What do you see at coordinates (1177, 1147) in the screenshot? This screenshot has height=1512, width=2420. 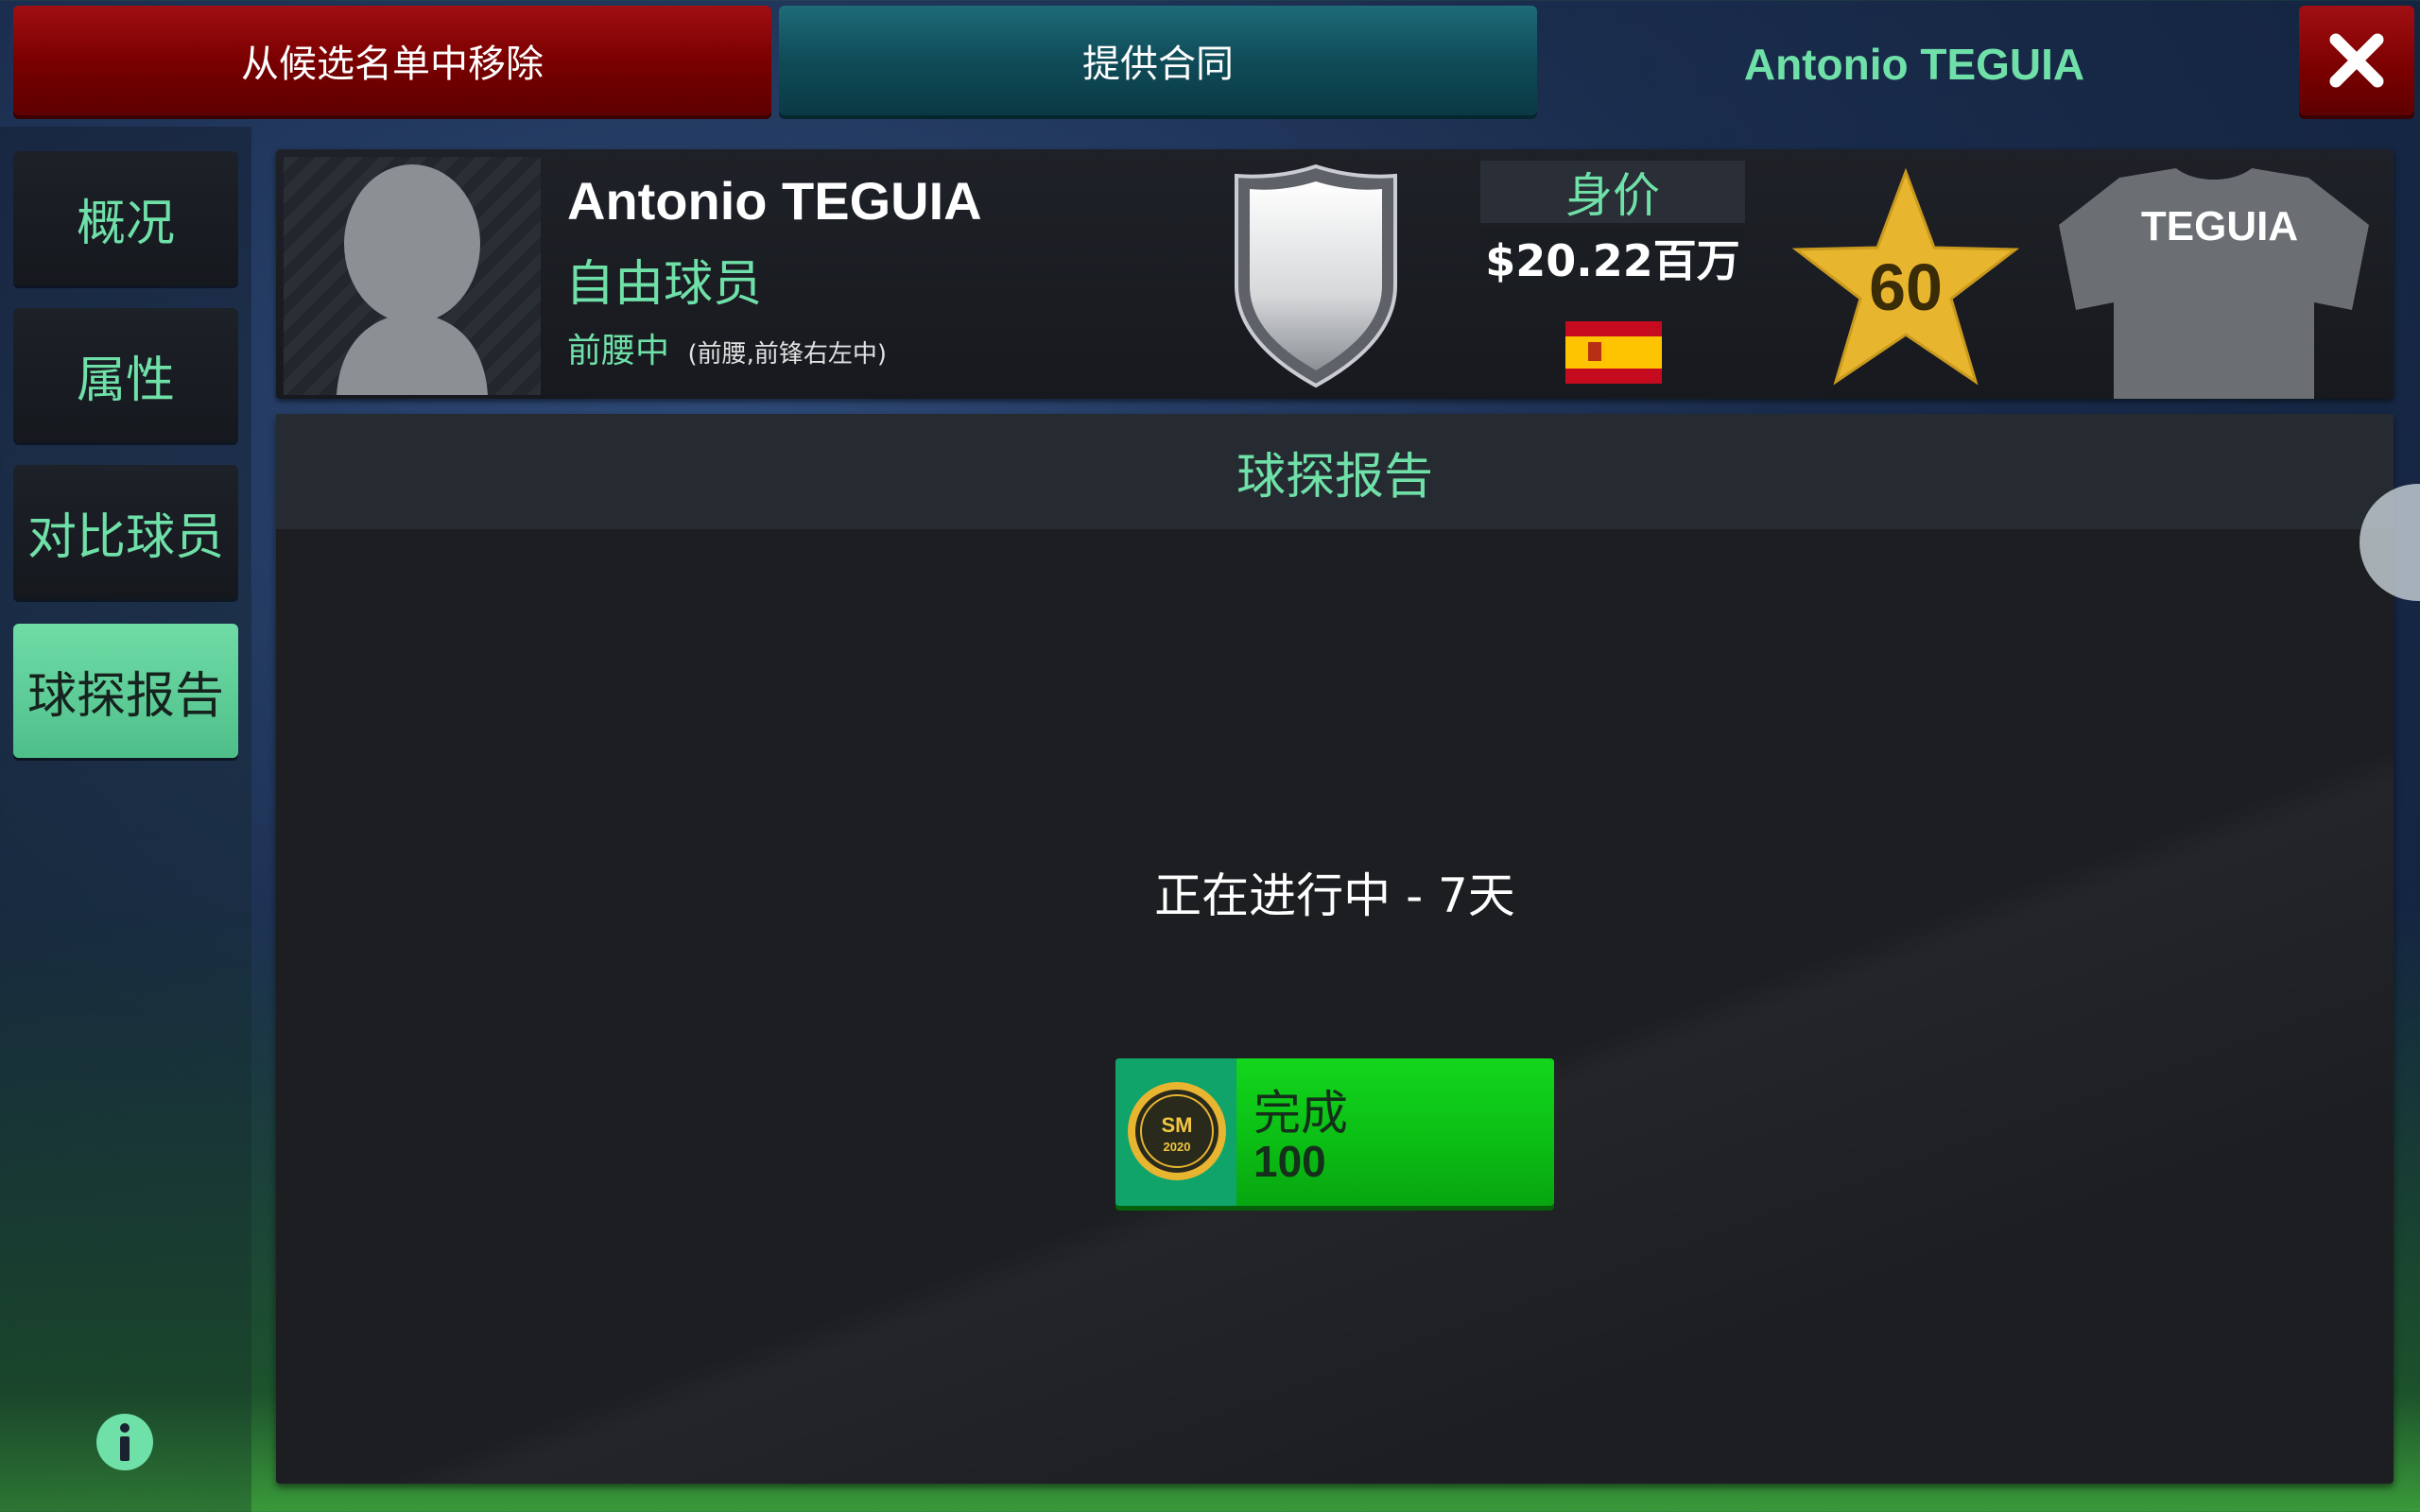 I see `coin-year: 2020` at bounding box center [1177, 1147].